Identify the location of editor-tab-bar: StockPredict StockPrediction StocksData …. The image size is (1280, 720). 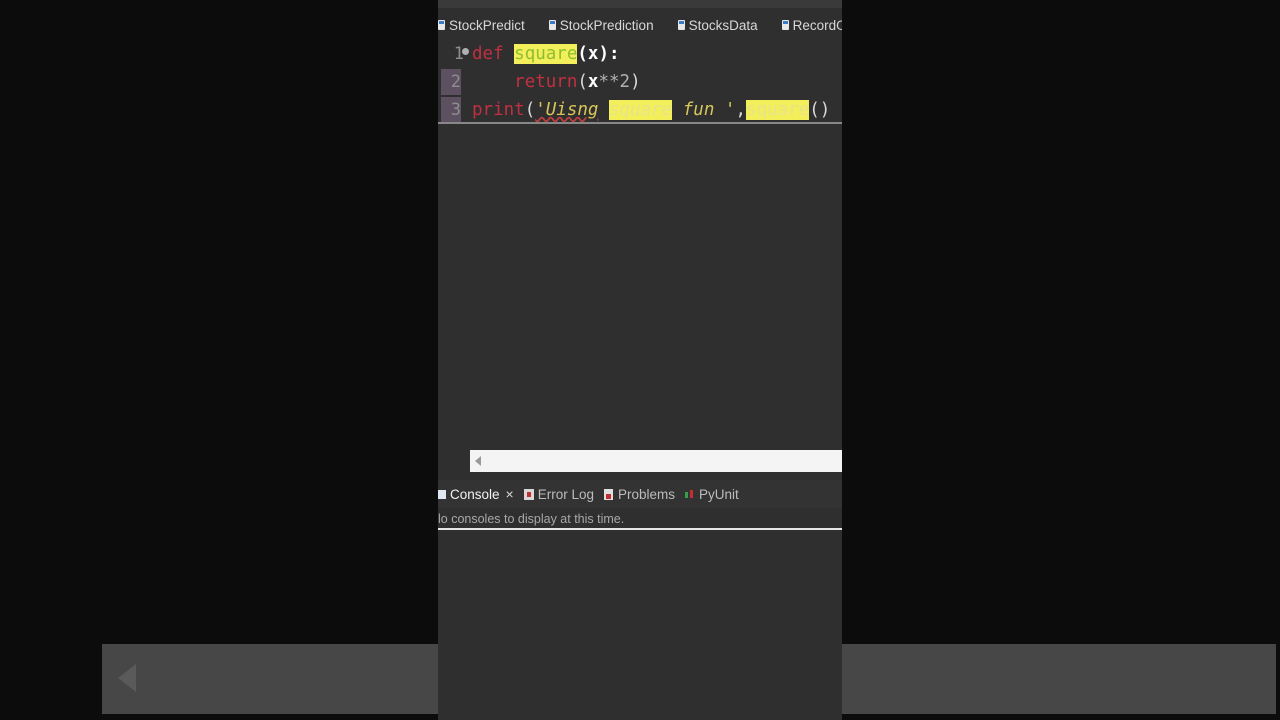
(640, 25).